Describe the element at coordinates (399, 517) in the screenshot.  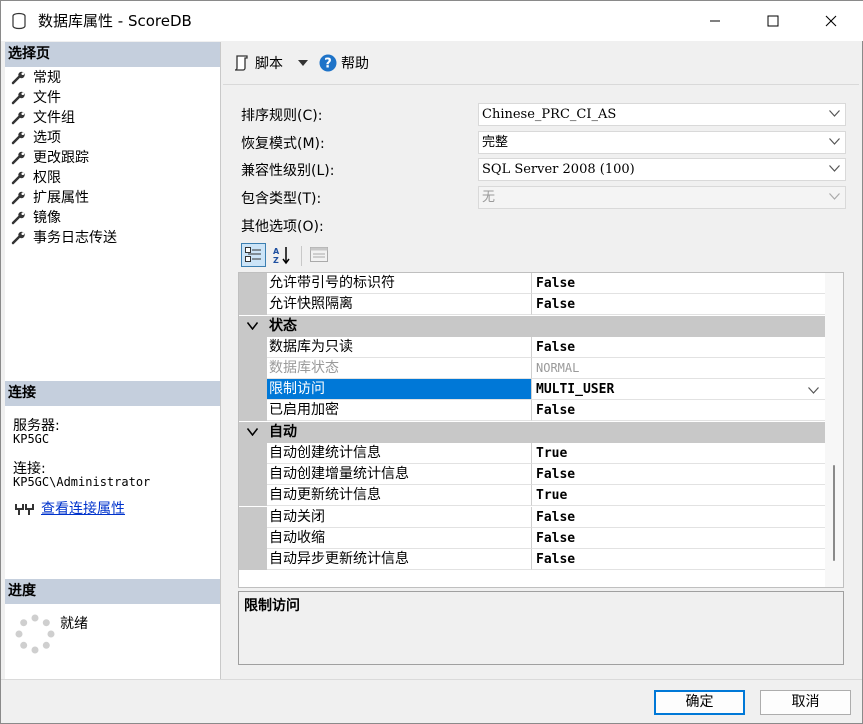
I see `property-name: 自动关闭` at that location.